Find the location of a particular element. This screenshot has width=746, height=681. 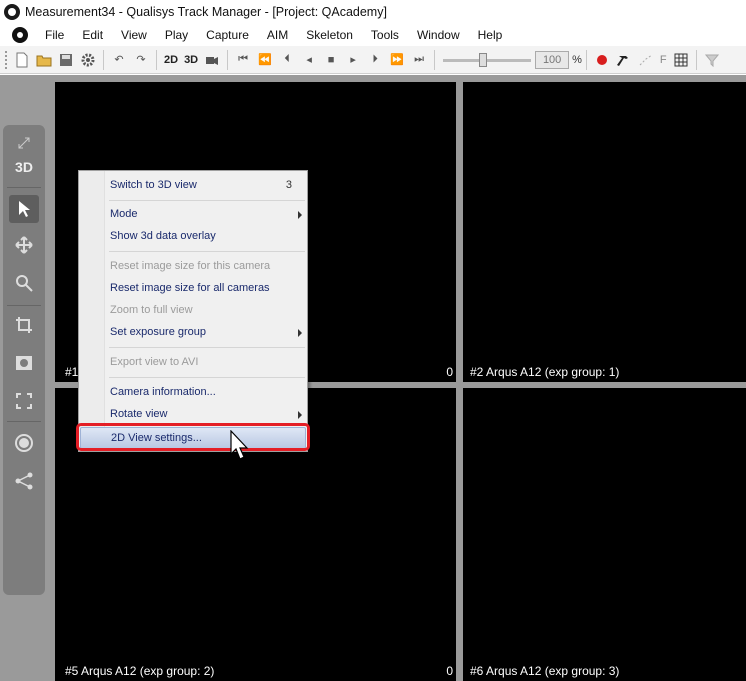

magnifier-icon is located at coordinates (24, 283).